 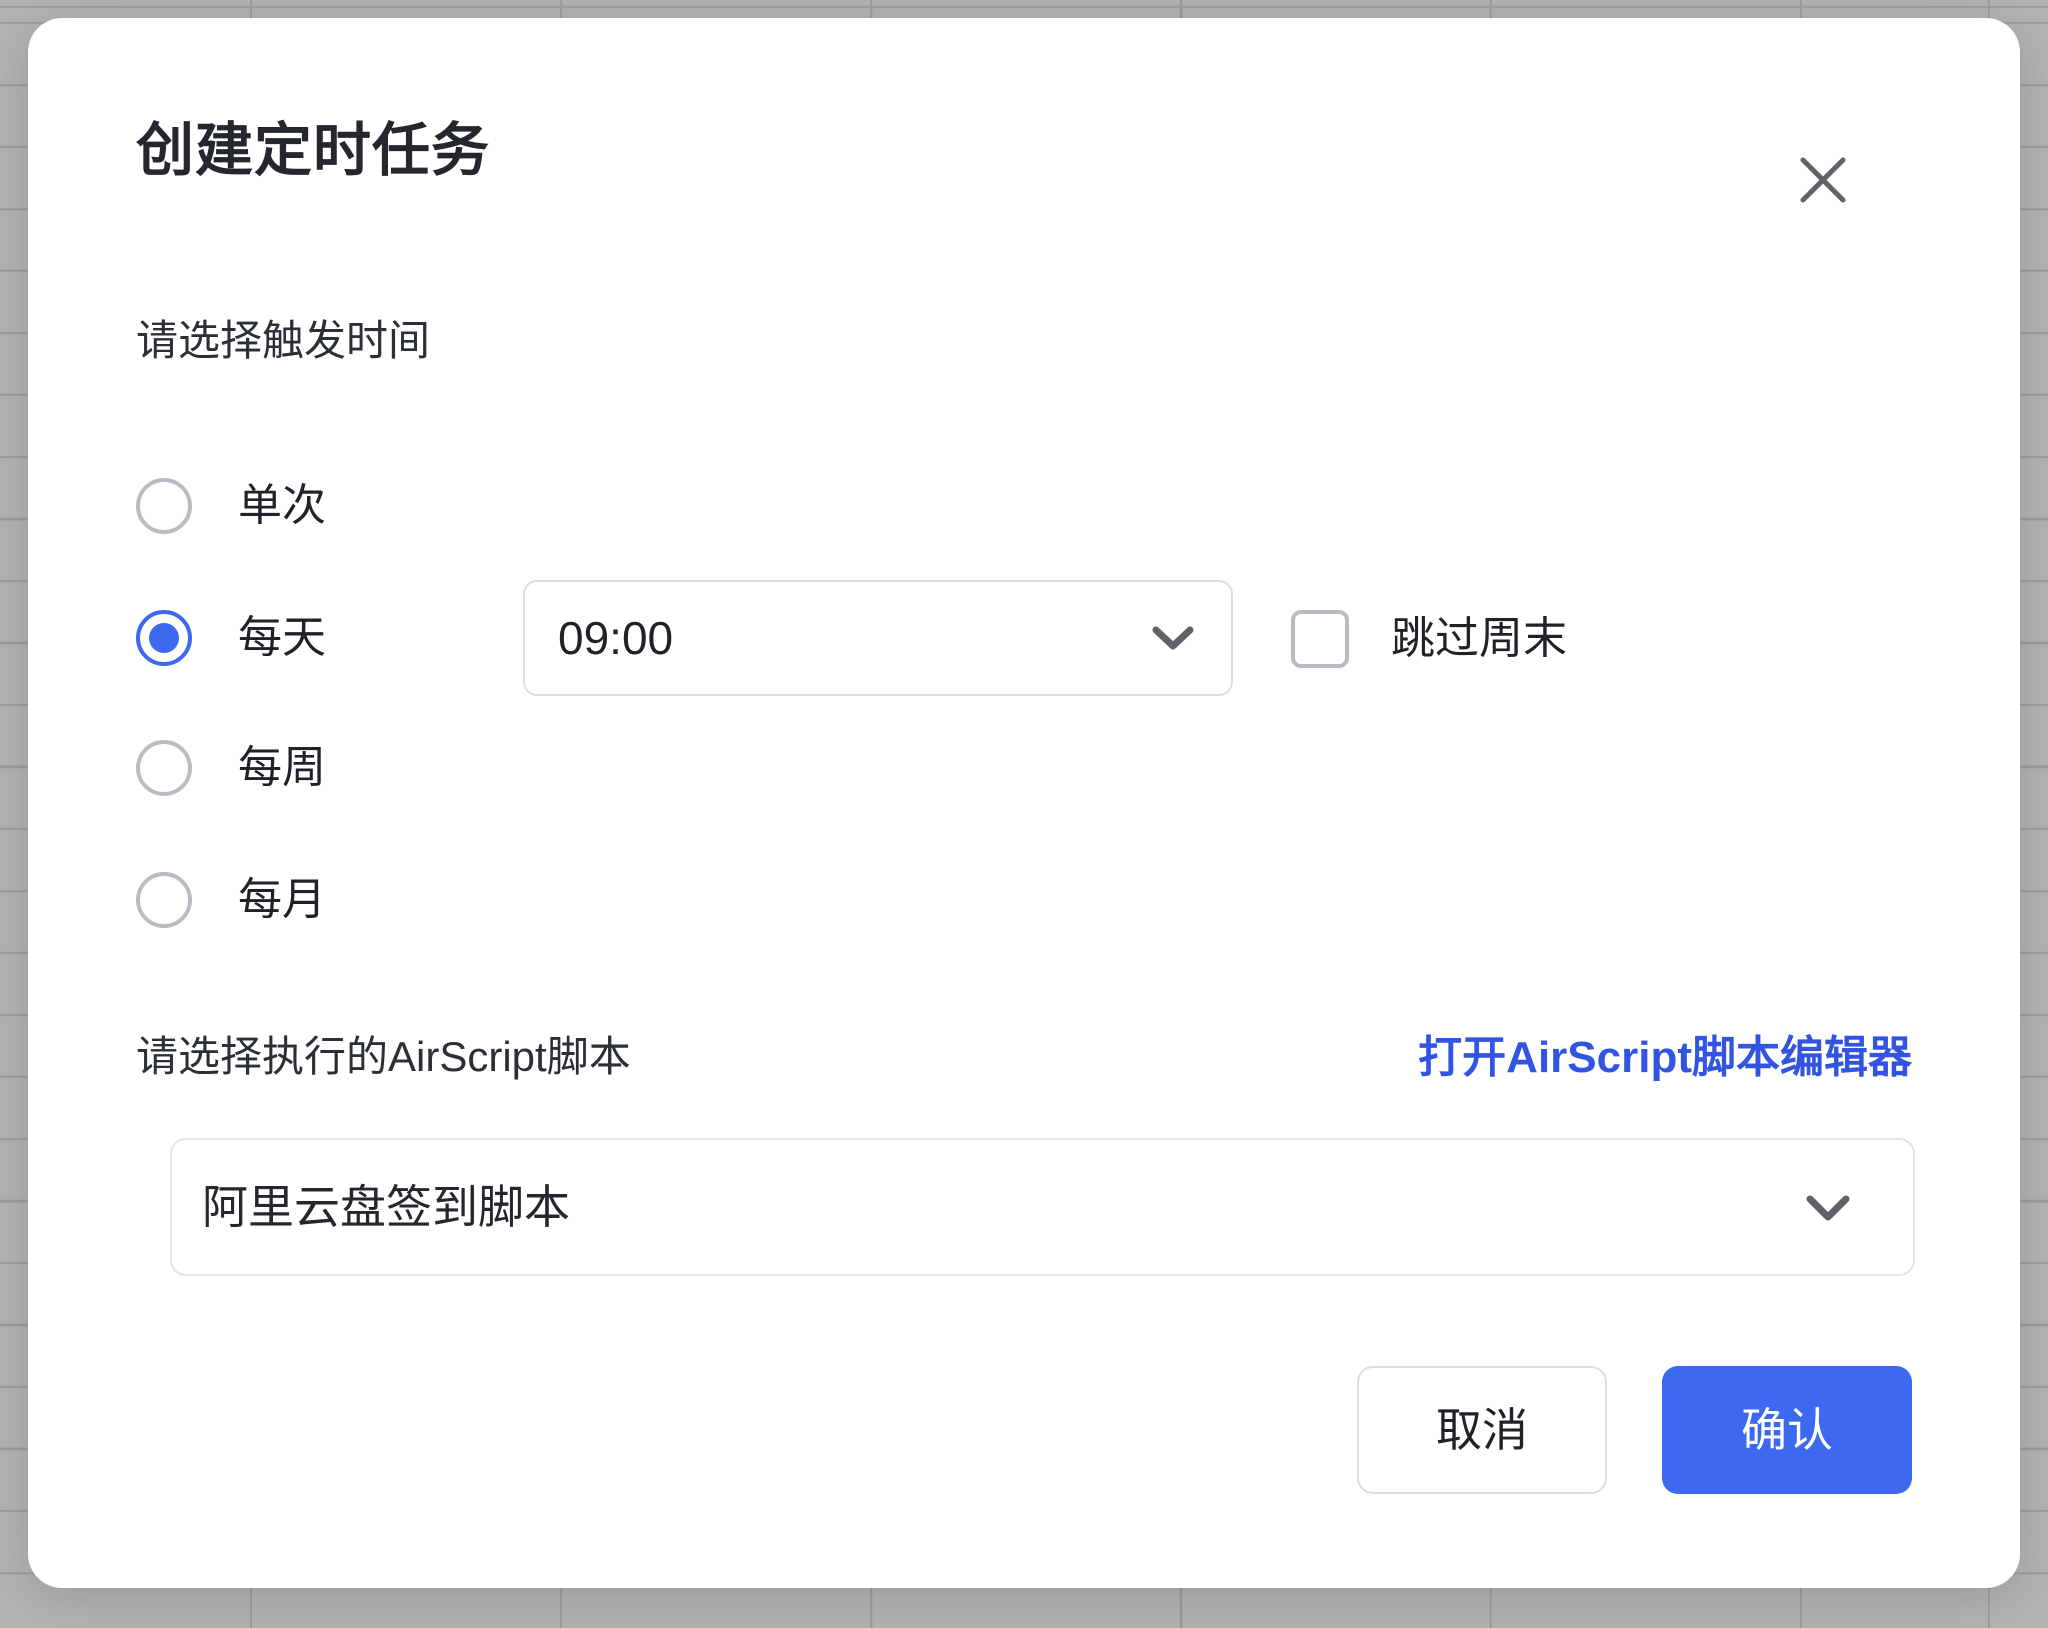 What do you see at coordinates (386, 1207) in the screenshot?
I see `script-select-value: 阿里云盘签到脚本` at bounding box center [386, 1207].